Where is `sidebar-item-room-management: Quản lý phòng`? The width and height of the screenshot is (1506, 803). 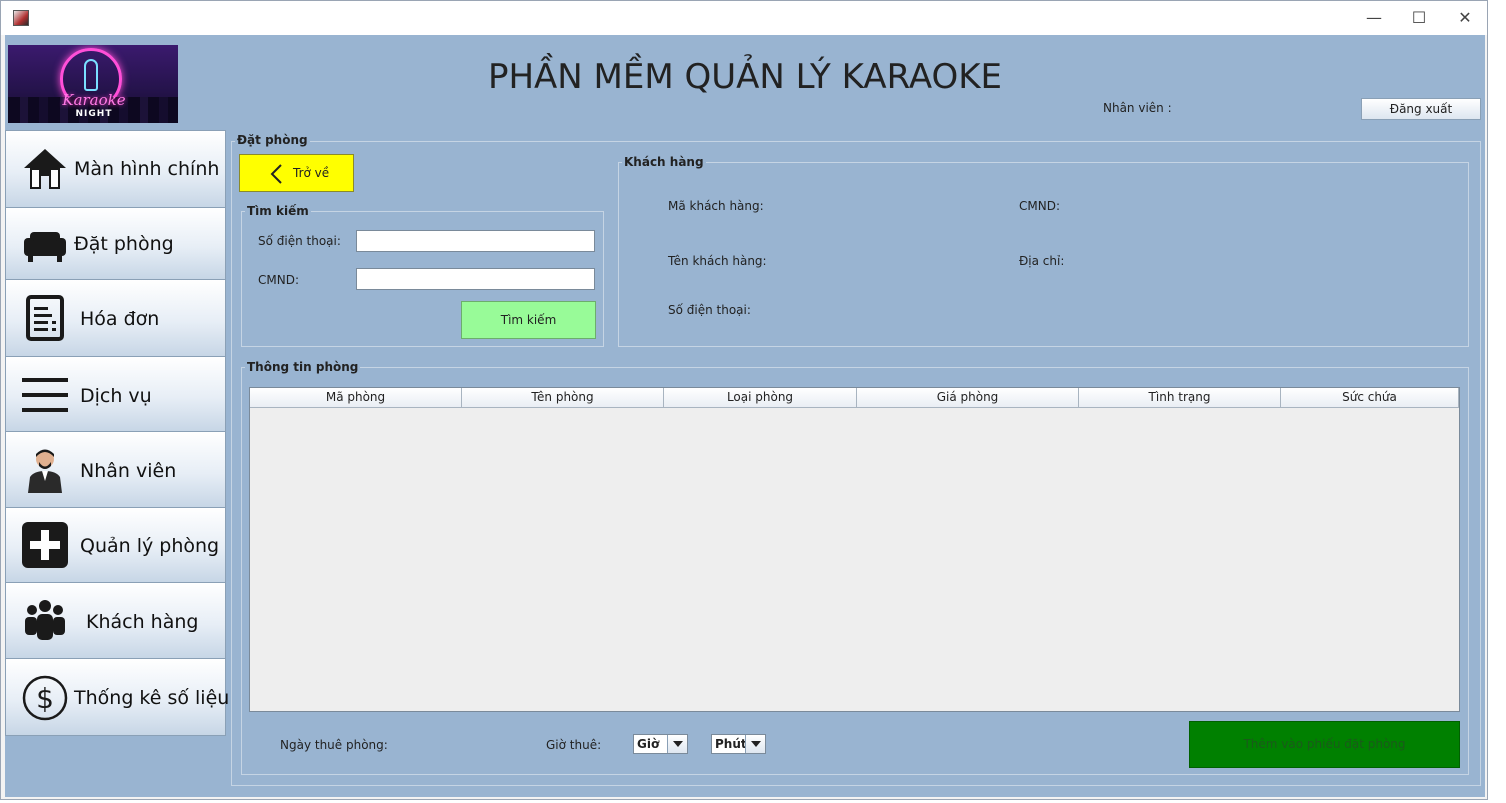
sidebar-item-room-management: Quản lý phòng is located at coordinates (115, 545).